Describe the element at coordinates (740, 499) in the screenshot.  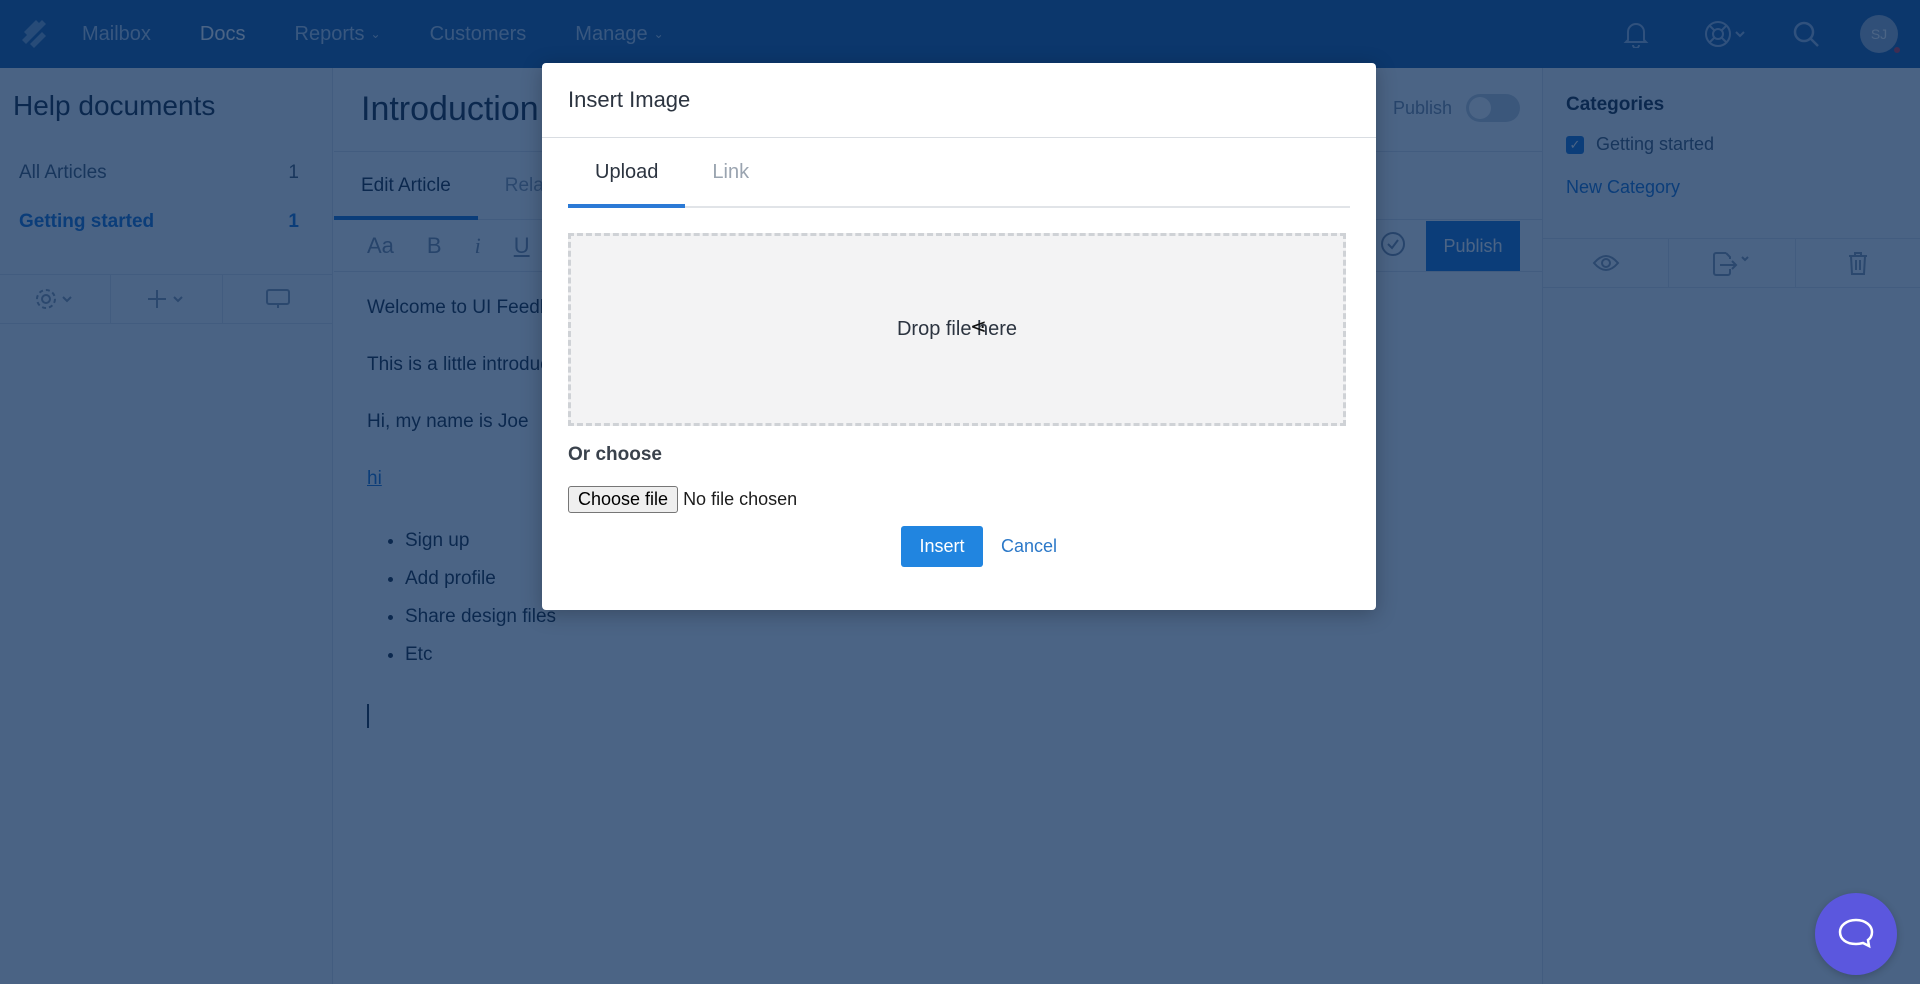
I see `file-status-text: No file chosen` at that location.